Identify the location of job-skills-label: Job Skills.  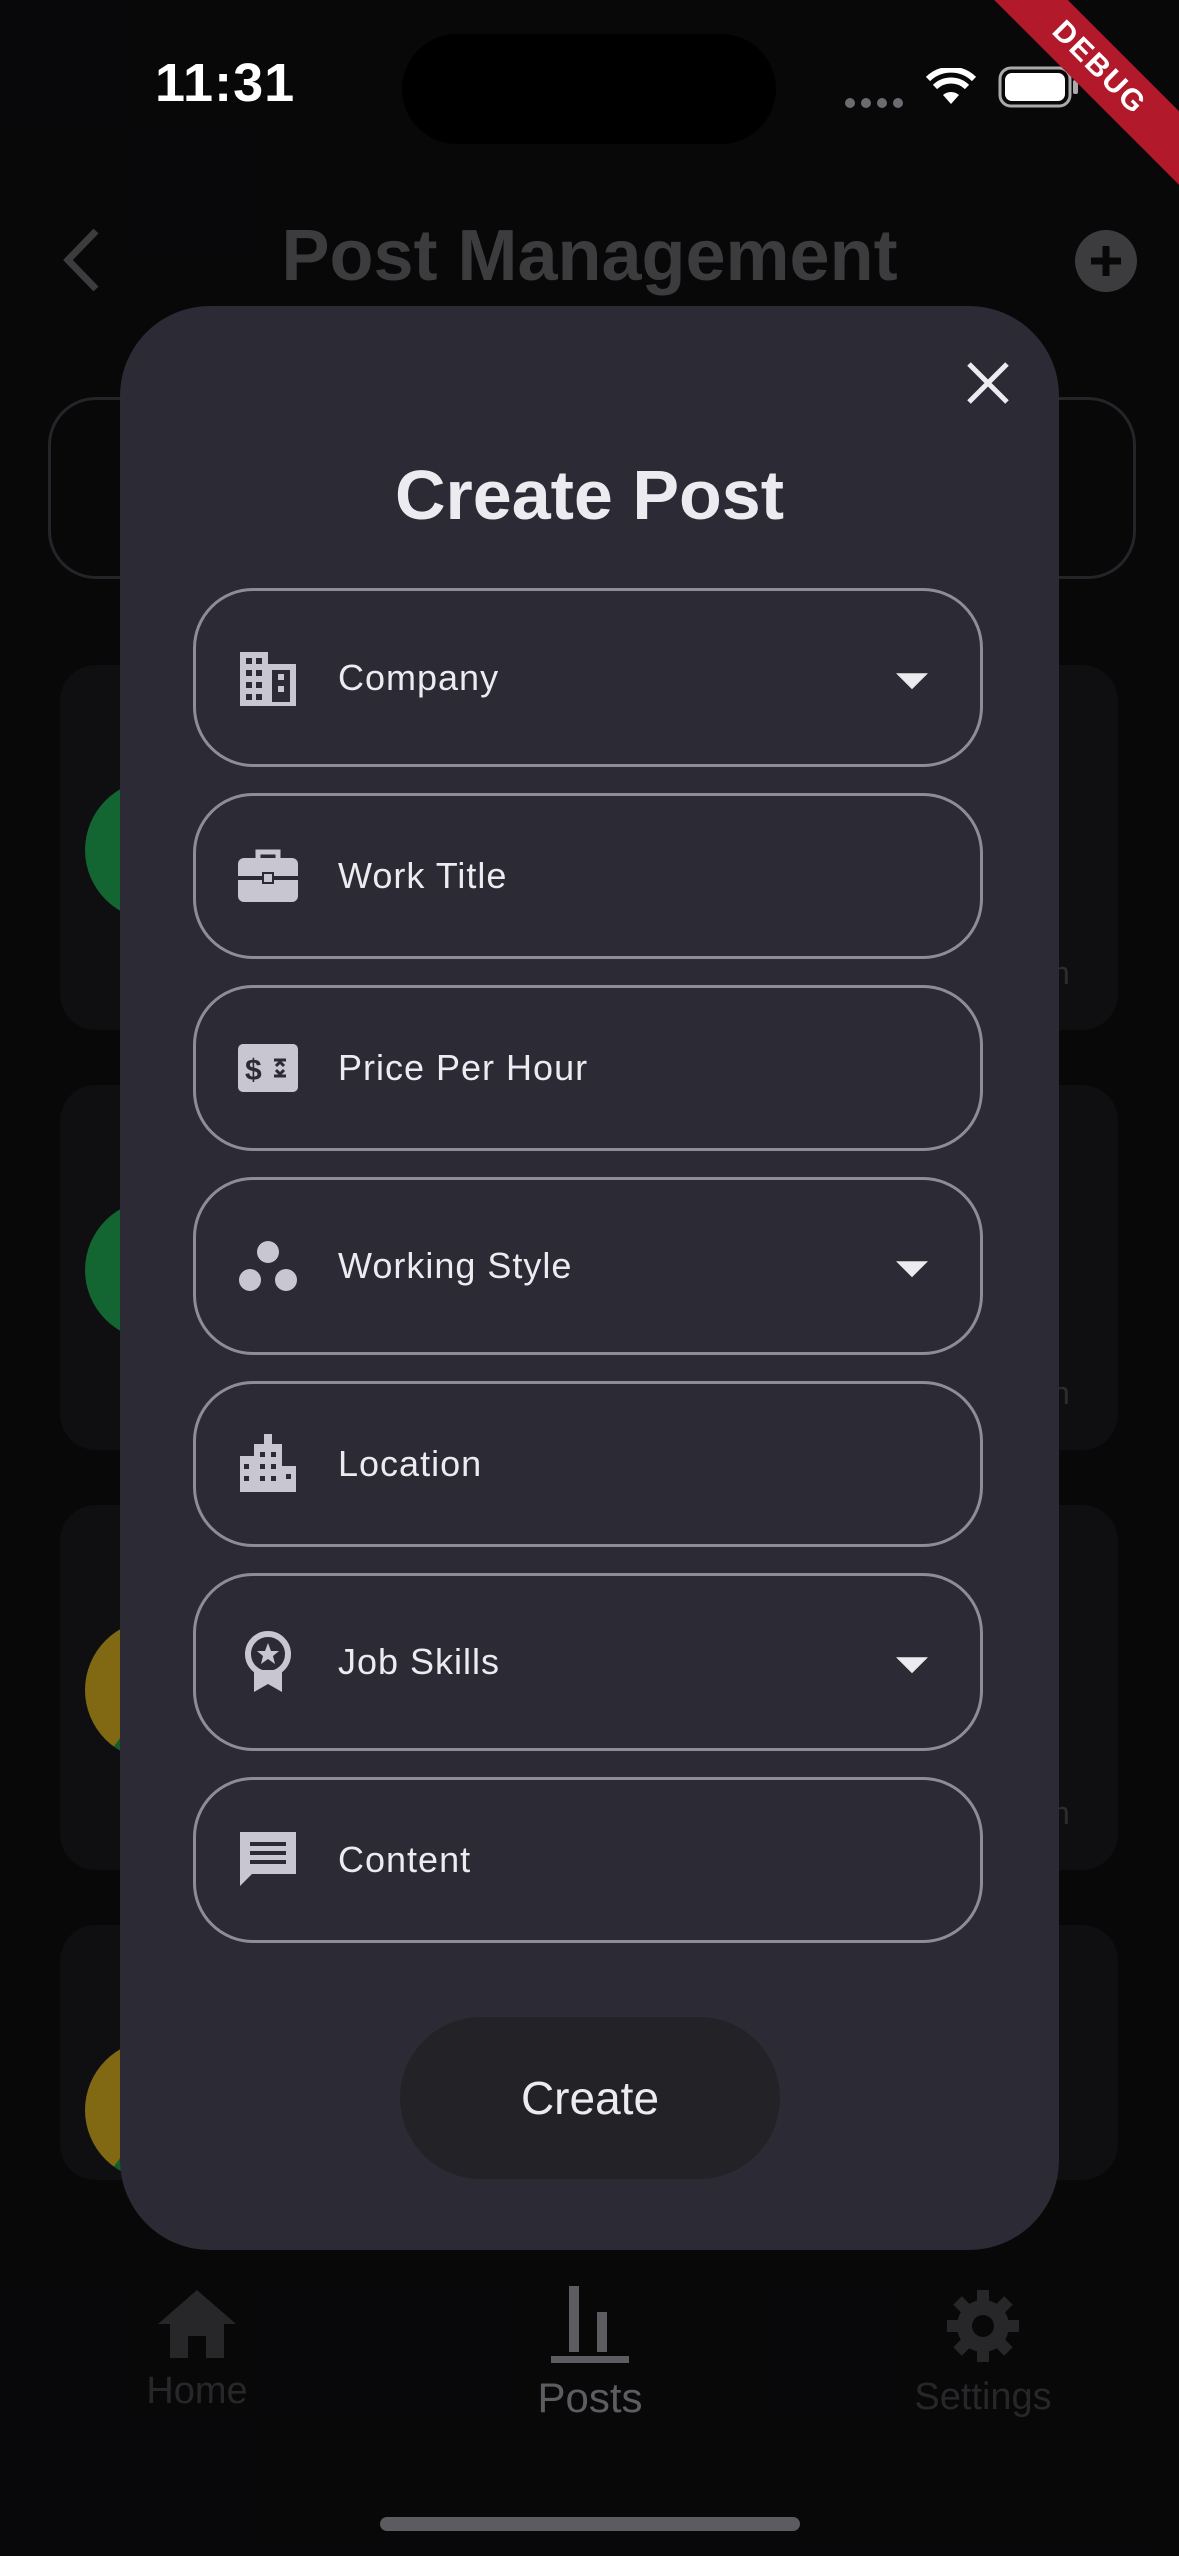
(419, 1661).